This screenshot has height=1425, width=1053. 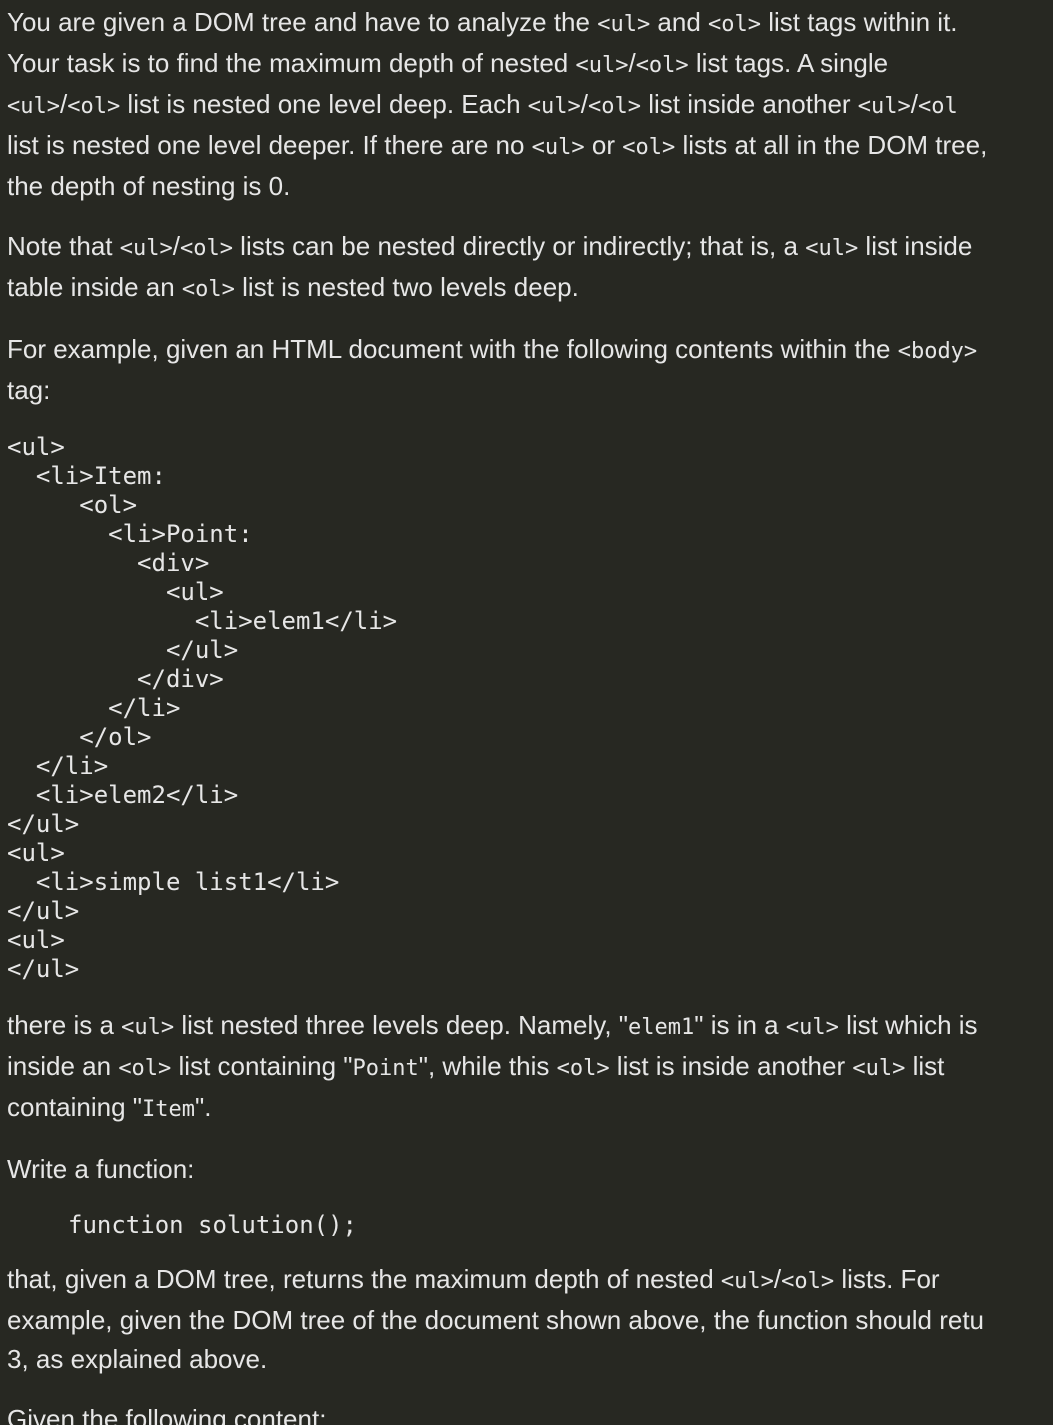 What do you see at coordinates (74, 1107) in the screenshot?
I see `text: containing "` at bounding box center [74, 1107].